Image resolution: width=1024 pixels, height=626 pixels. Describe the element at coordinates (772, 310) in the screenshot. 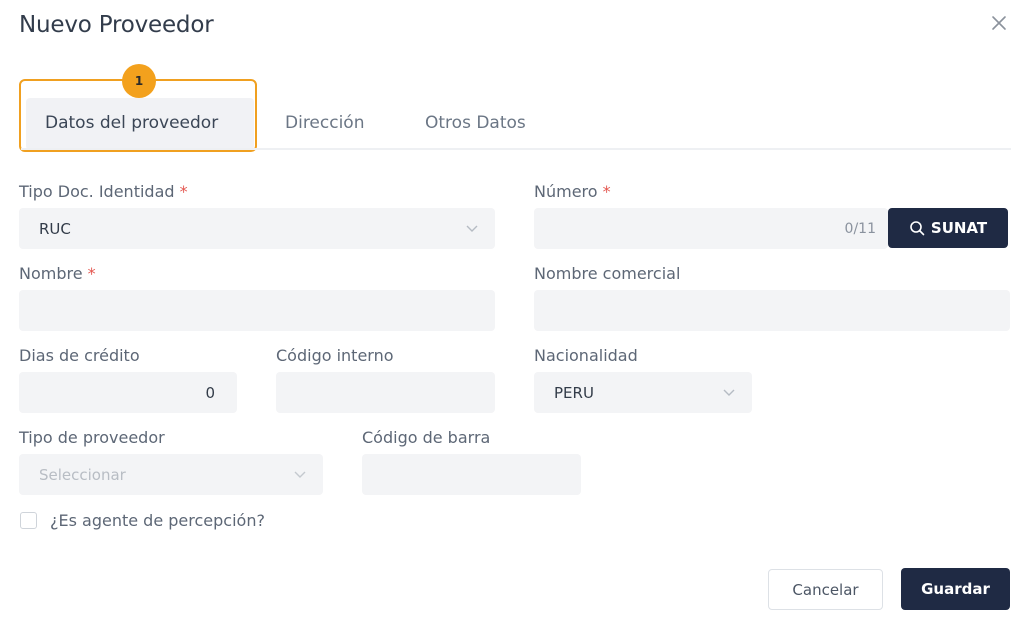

I see `nombre-comercial-input` at that location.